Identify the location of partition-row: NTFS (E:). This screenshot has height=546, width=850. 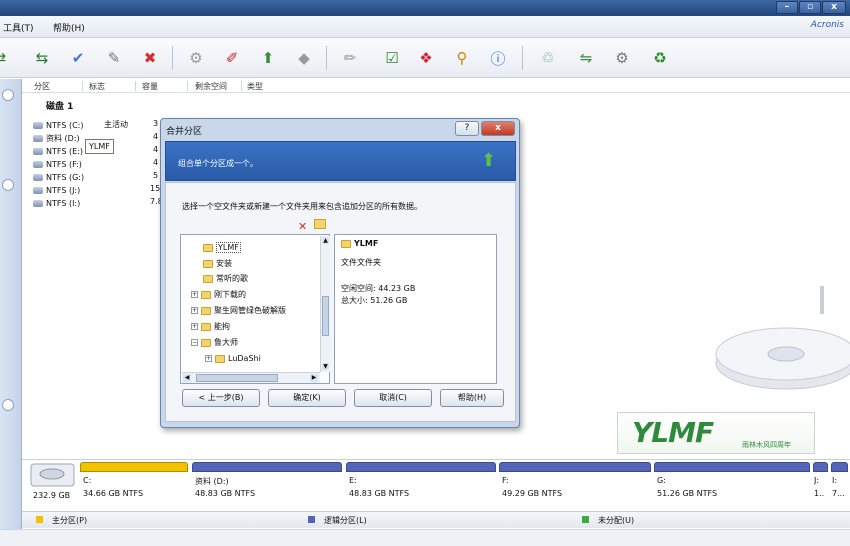
(58, 151).